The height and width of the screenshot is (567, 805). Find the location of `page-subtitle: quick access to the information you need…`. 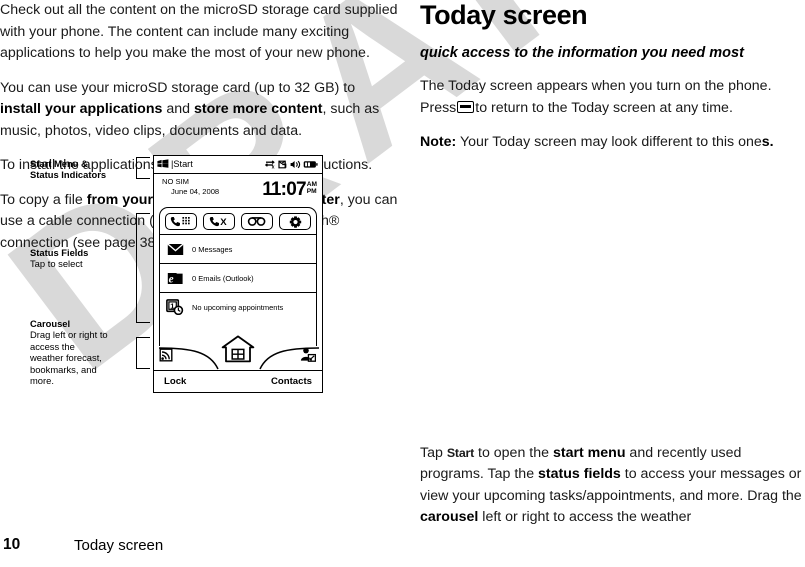

page-subtitle: quick access to the information you need… is located at coordinates (582, 53).